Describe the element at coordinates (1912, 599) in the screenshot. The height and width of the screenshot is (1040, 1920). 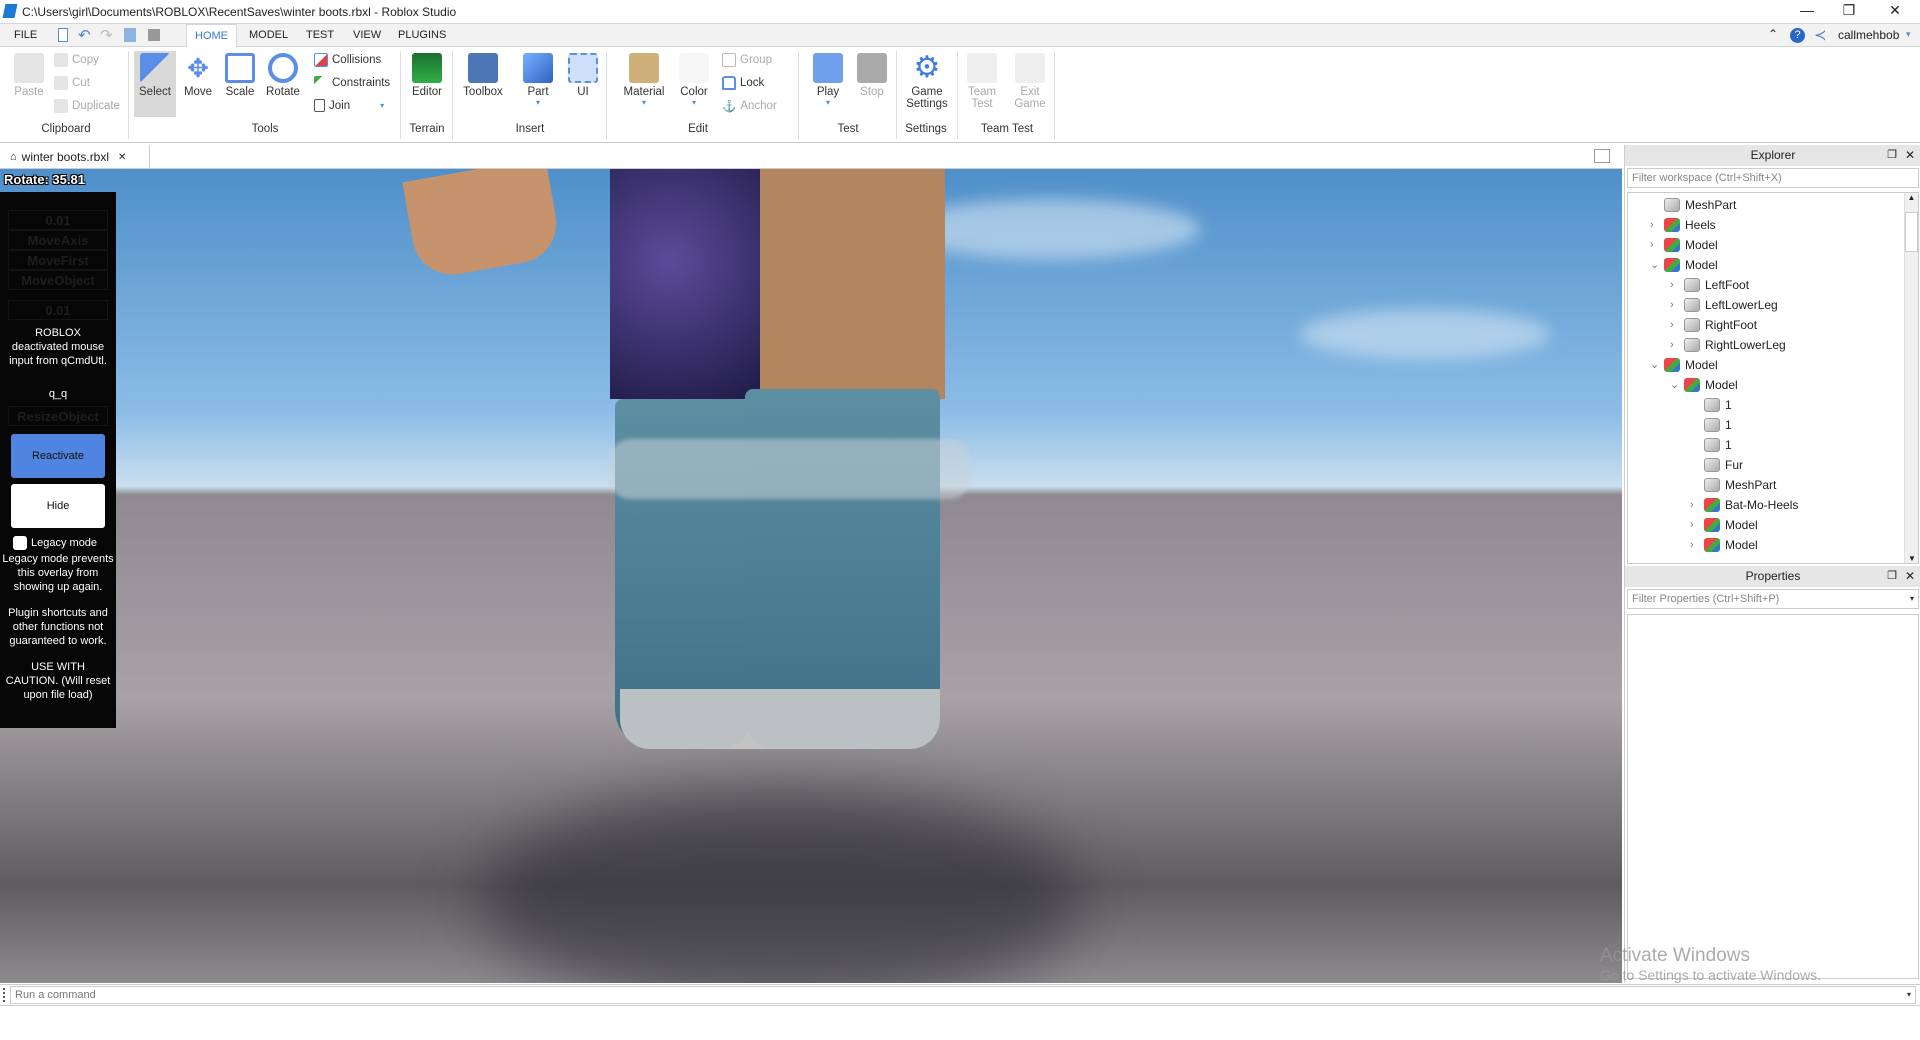
I see `dropdown-icon: ▾` at that location.